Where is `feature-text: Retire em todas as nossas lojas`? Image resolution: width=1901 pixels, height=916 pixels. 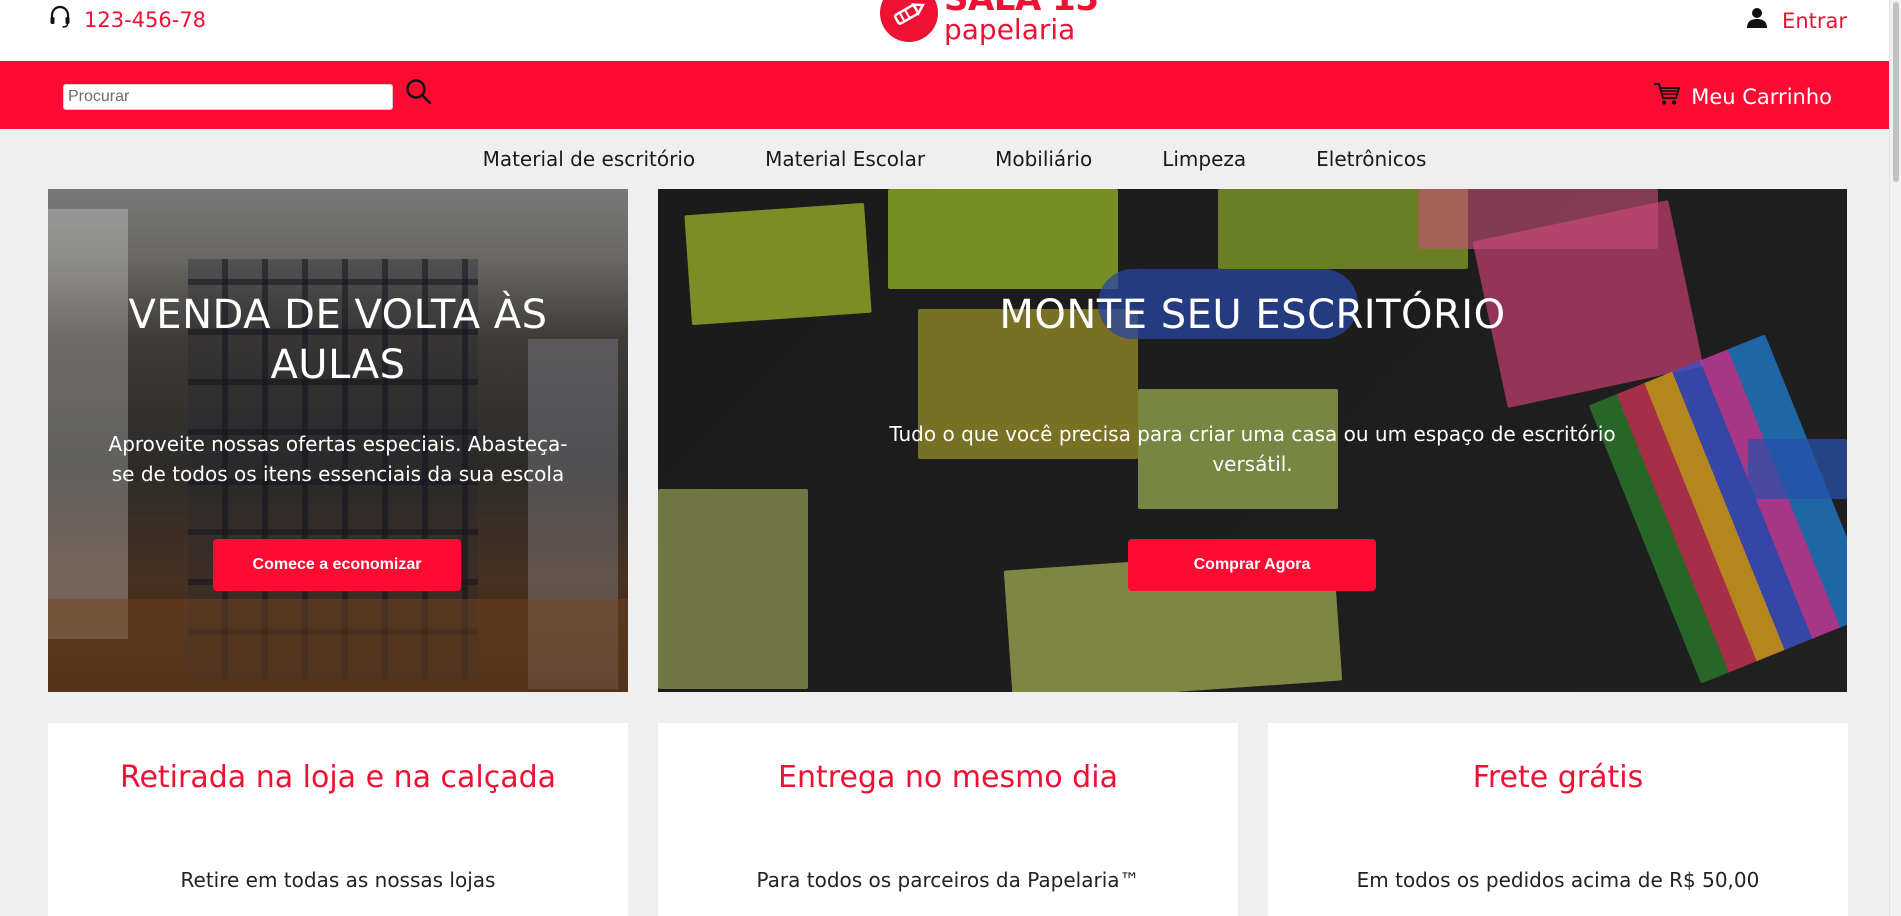 feature-text: Retire em todas as nossas lojas is located at coordinates (338, 880).